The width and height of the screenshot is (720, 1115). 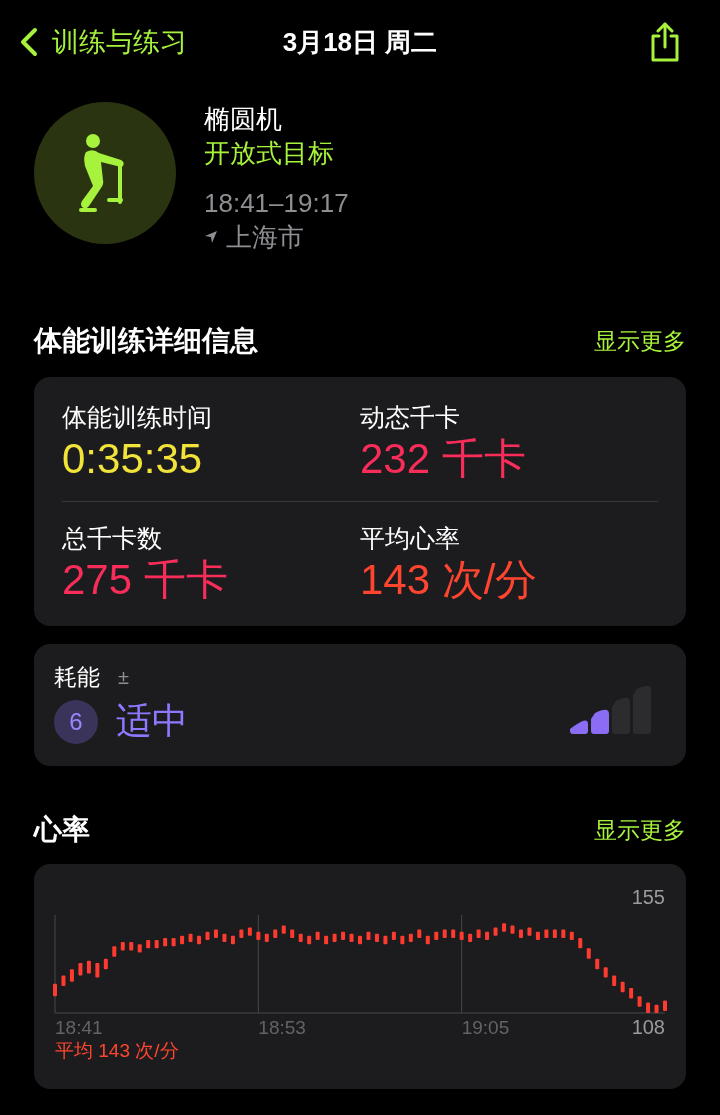 I want to click on time-axis-label: 18:53, so click(x=282, y=1027).